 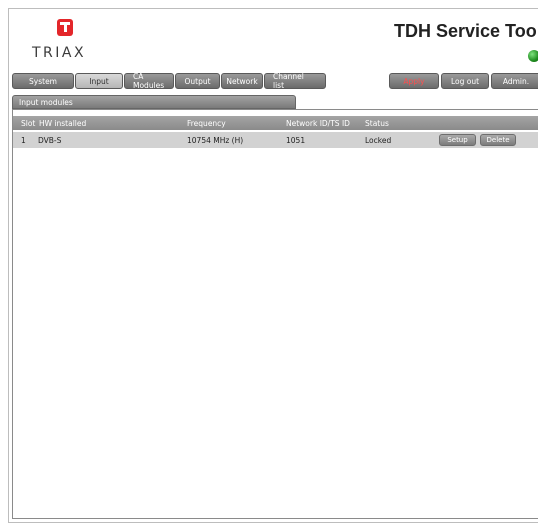 I want to click on cell-hw-installed: DVB-S, so click(x=50, y=140).